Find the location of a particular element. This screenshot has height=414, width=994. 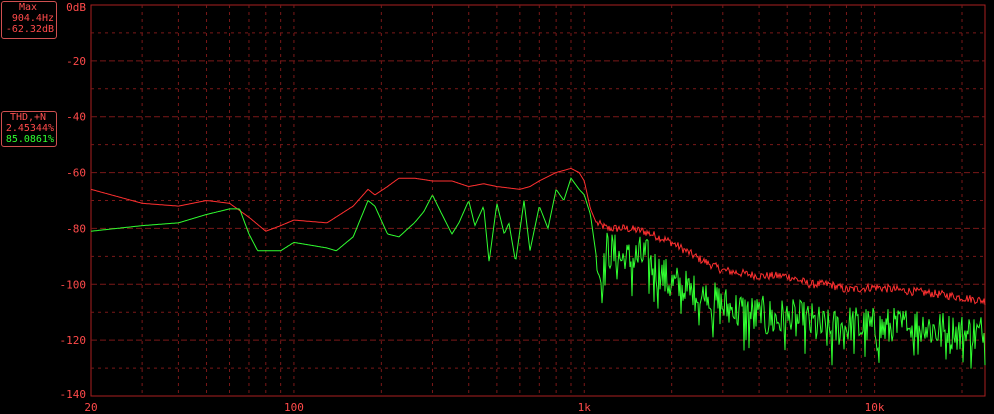

thd-title: THD,+N is located at coordinates (28, 117).